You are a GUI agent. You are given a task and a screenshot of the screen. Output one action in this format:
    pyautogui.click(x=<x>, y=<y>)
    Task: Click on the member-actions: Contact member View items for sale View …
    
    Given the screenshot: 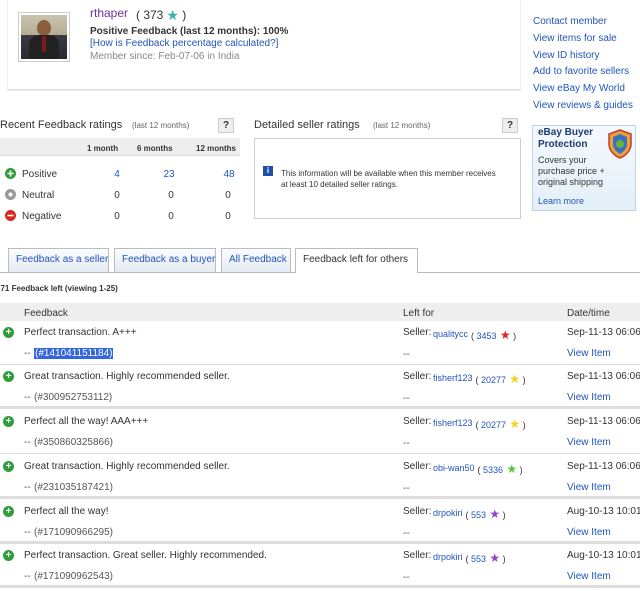 What is the action you would take?
    pyautogui.click(x=586, y=64)
    